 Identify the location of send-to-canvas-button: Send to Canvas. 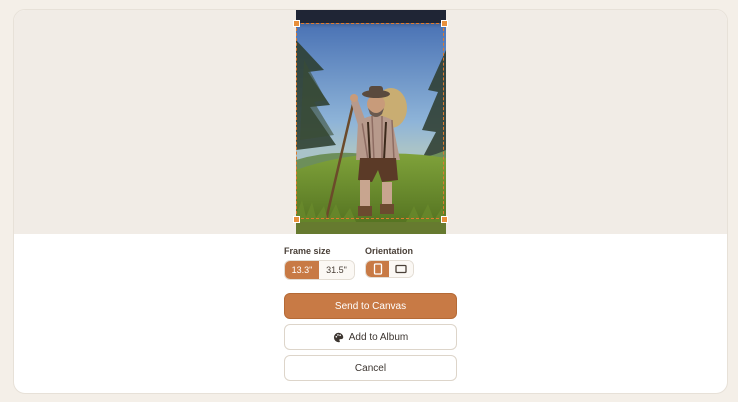
(370, 306).